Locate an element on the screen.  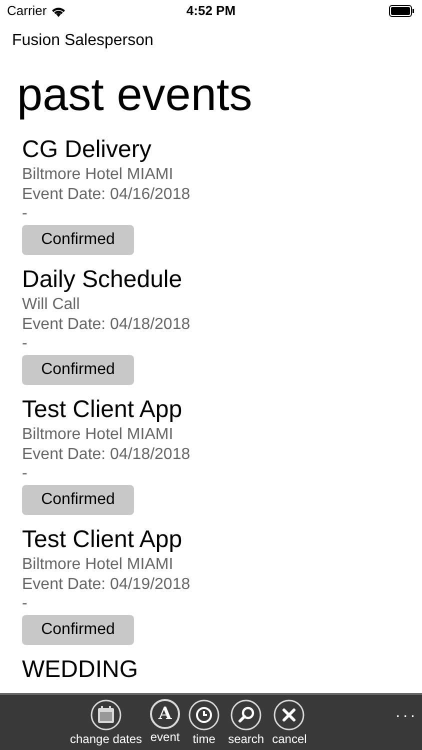
toolbar-button: cancel is located at coordinates (289, 722).